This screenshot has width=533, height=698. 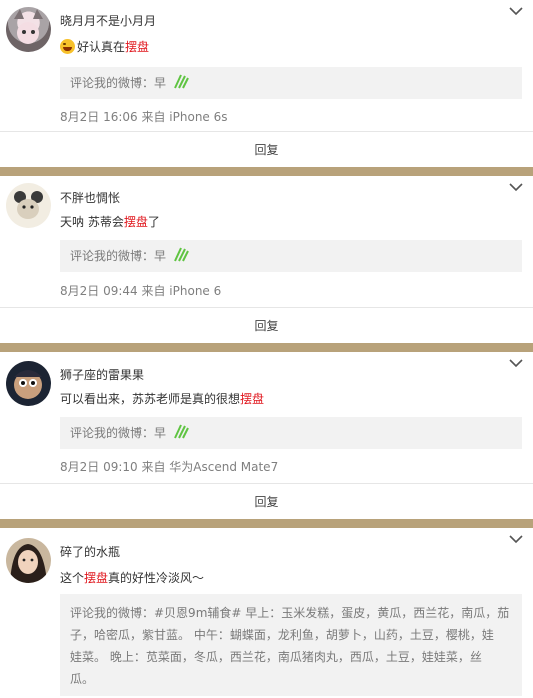 What do you see at coordinates (169, 467) in the screenshot?
I see `comment-meta: 8月2日 09:10 来自 华为Ascend Mate7` at bounding box center [169, 467].